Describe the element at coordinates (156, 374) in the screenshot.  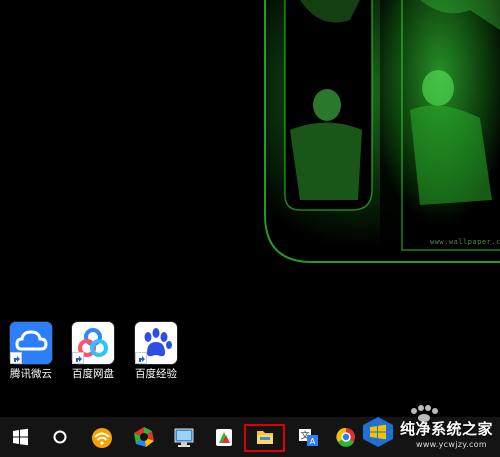
I see `desktop-icon-label: 百度经验` at that location.